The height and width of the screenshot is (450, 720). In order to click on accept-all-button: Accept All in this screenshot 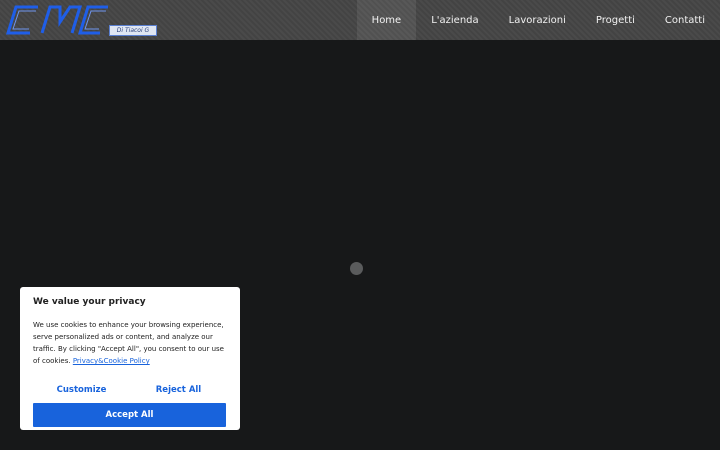, I will do `click(129, 415)`.